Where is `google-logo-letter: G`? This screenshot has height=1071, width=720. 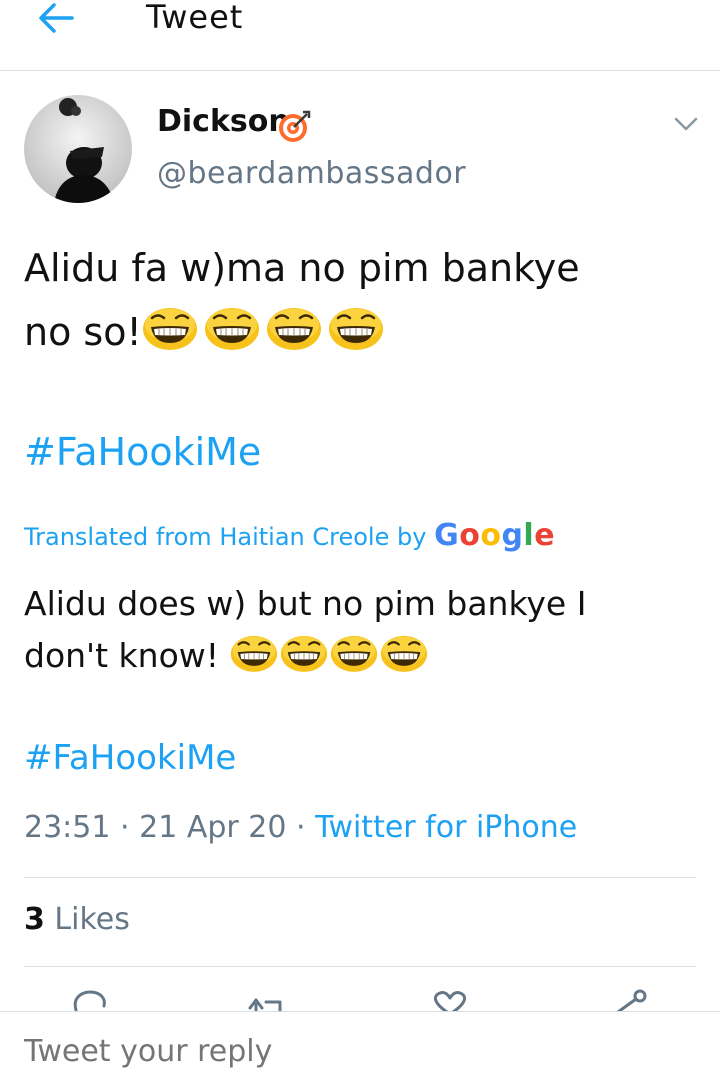 google-logo-letter: G is located at coordinates (447, 535).